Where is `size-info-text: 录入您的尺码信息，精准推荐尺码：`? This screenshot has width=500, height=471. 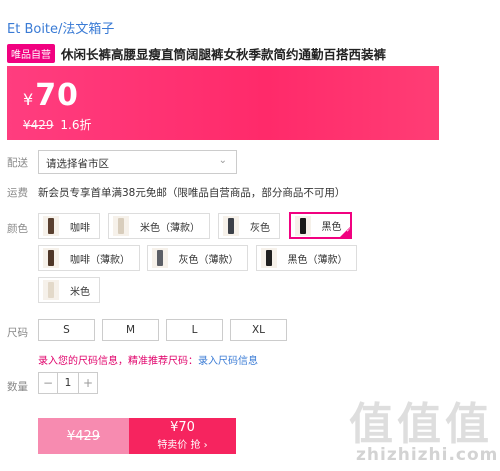
size-info-text: 录入您的尺码信息，精准推荐尺码： is located at coordinates (118, 361).